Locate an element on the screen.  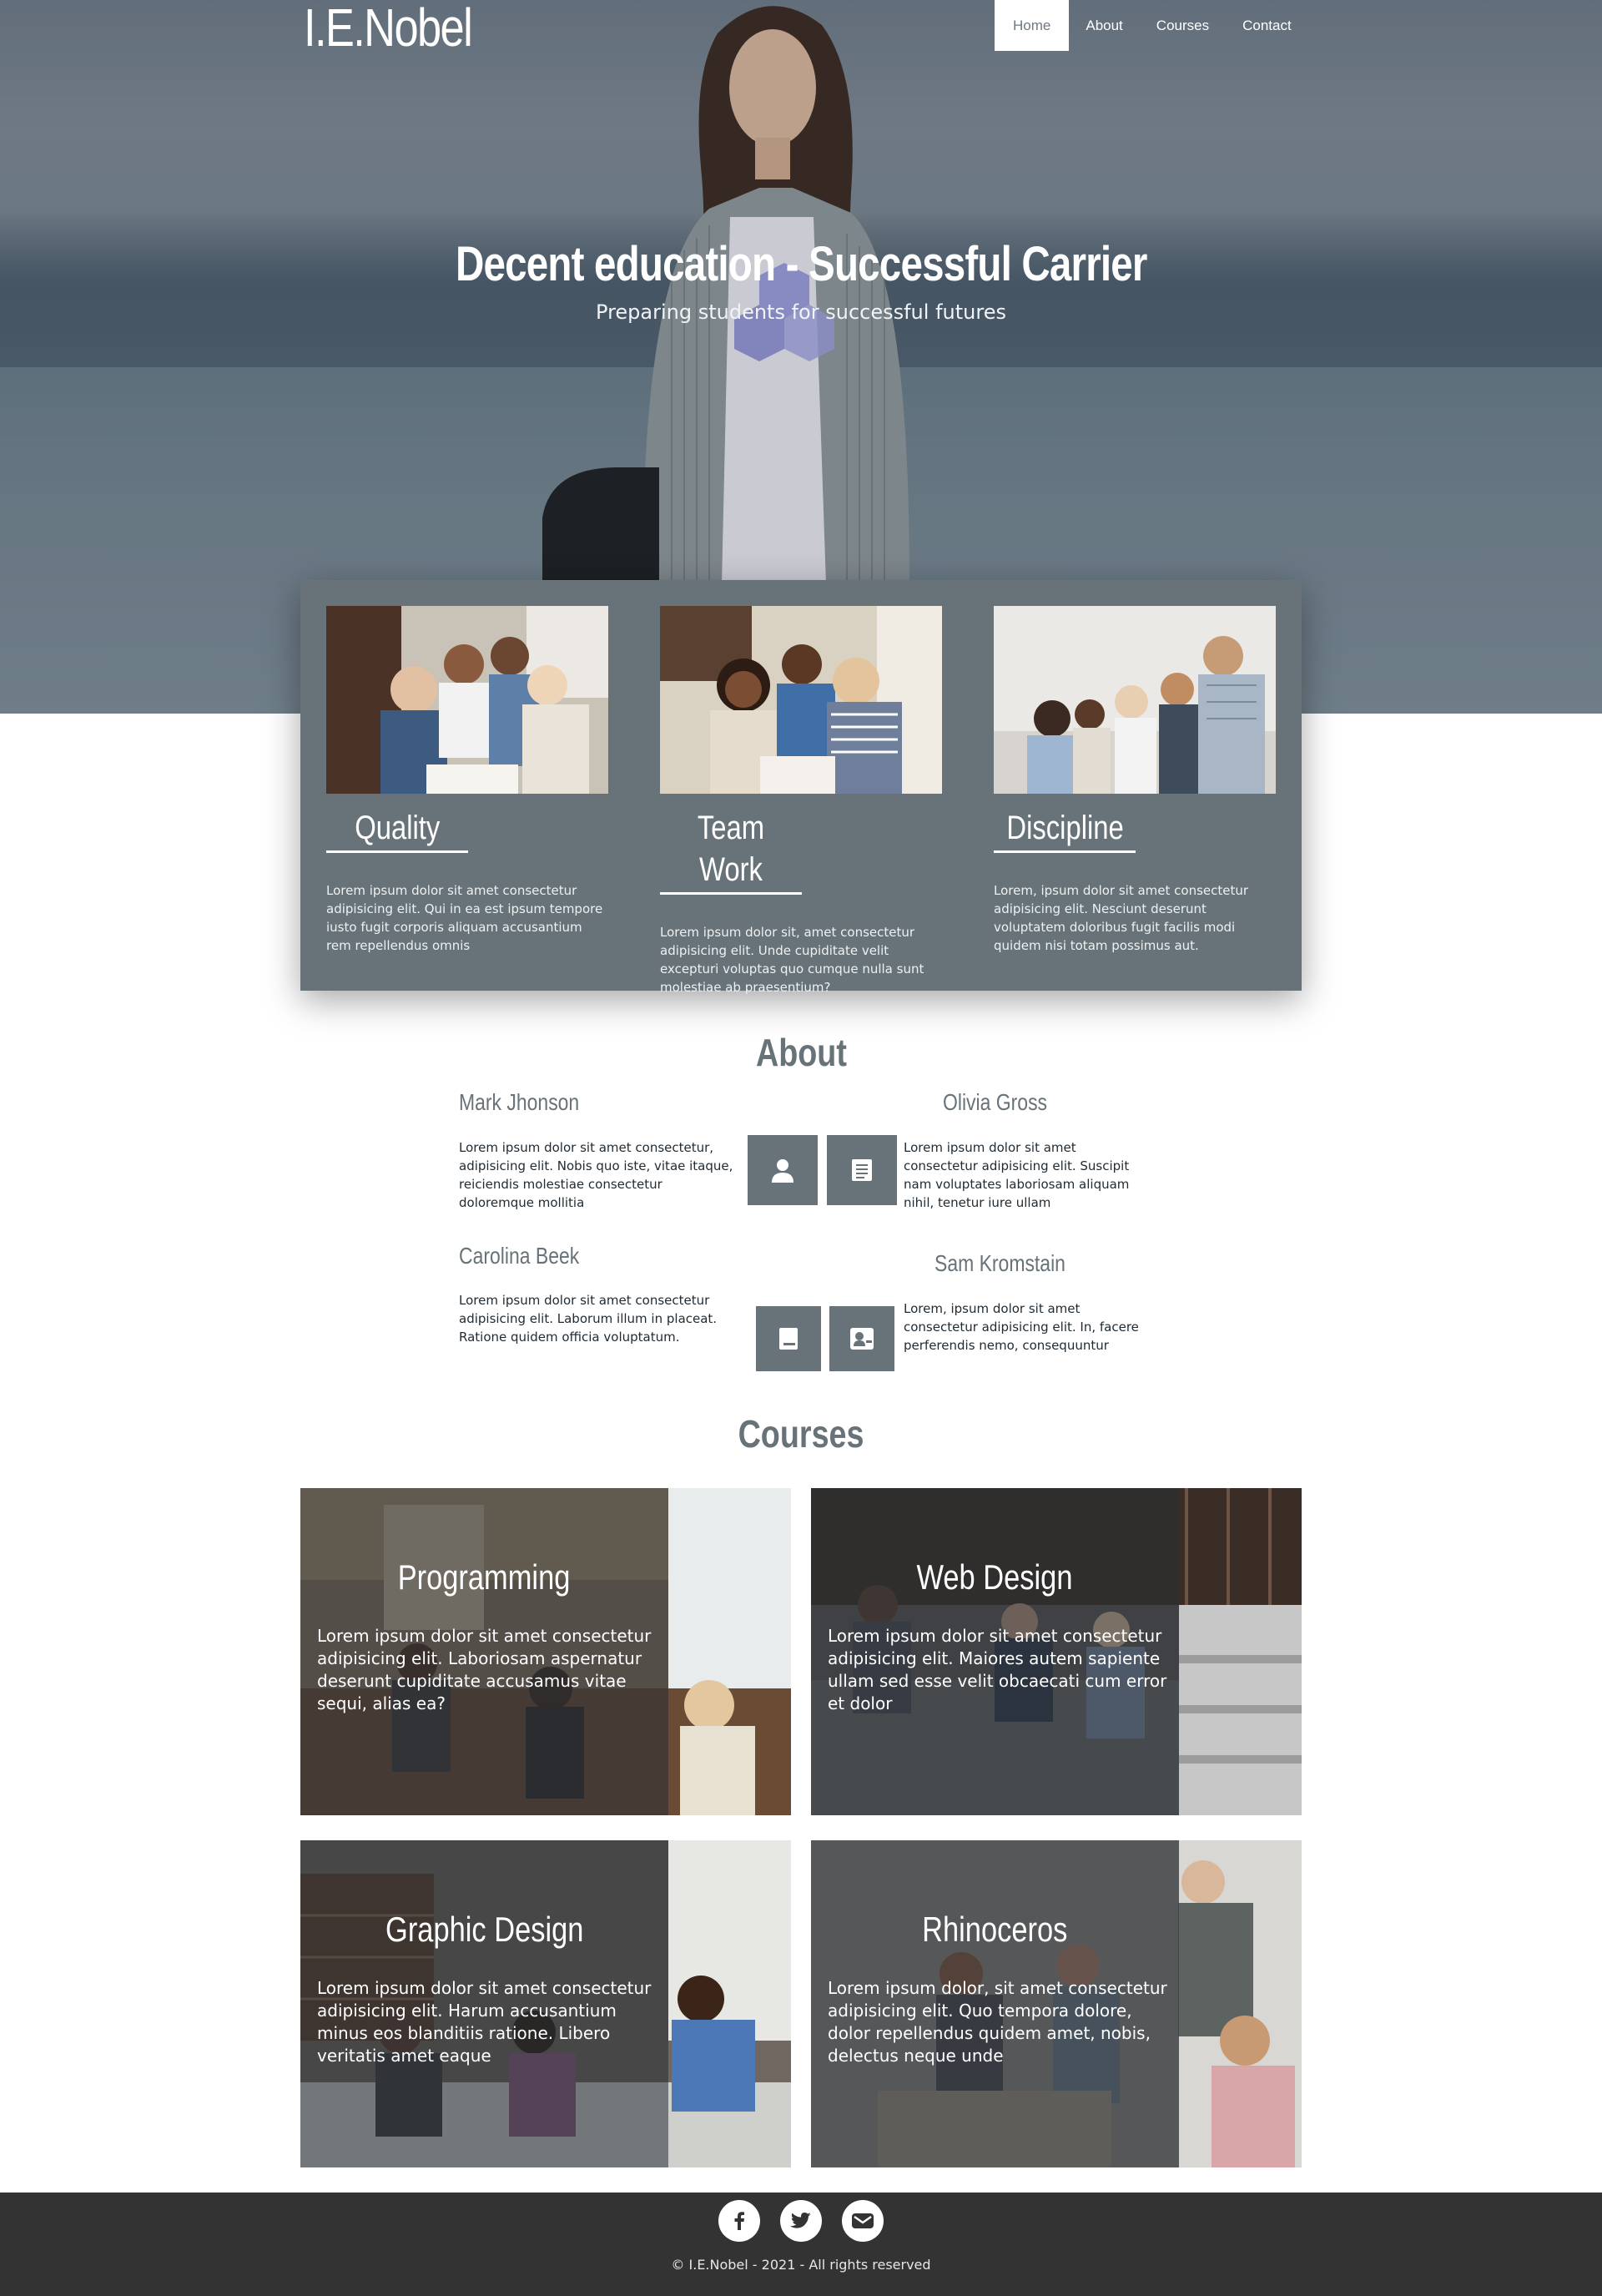
nav-courses: Courses is located at coordinates (1183, 25).